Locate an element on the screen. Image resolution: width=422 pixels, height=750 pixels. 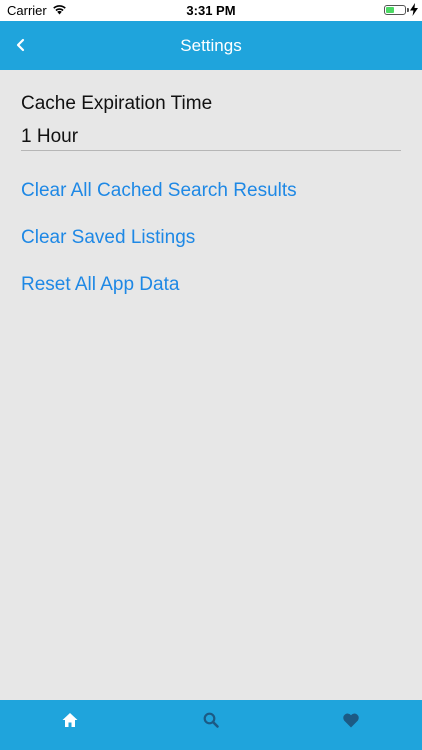
tab-bar is located at coordinates (211, 725).